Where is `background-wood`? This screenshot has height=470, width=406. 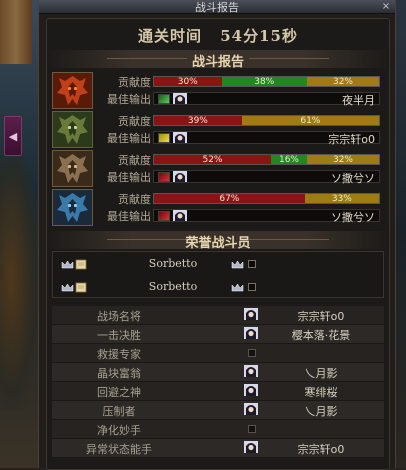
background-wood is located at coordinates (16, 32).